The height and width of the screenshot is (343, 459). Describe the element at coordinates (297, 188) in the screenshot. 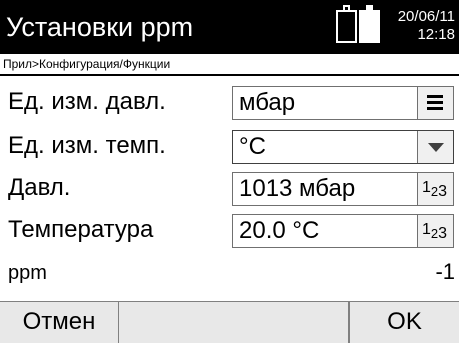

I see `pressure-value: 1013 мбар` at that location.